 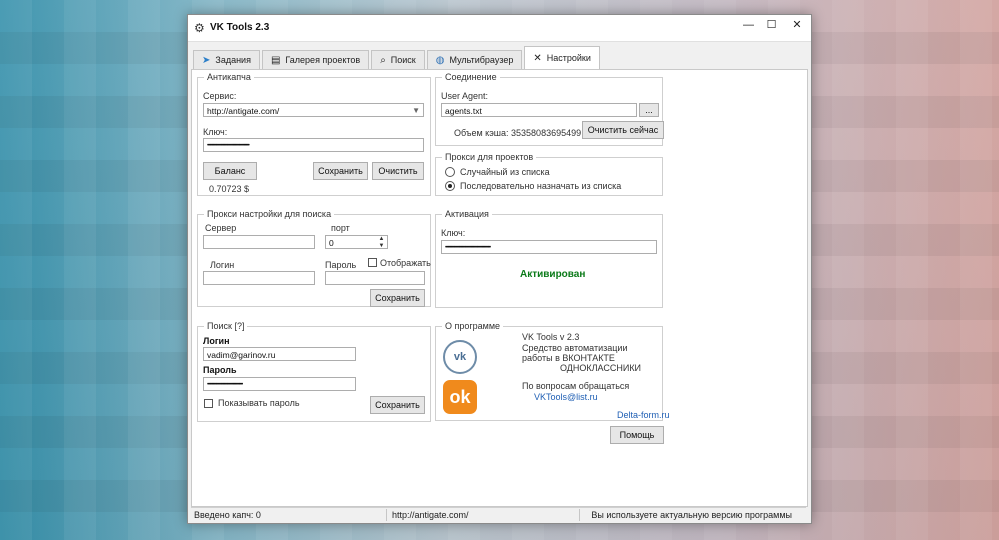 What do you see at coordinates (450, 186) in the screenshot?
I see `sequential-proxy-radio` at bounding box center [450, 186].